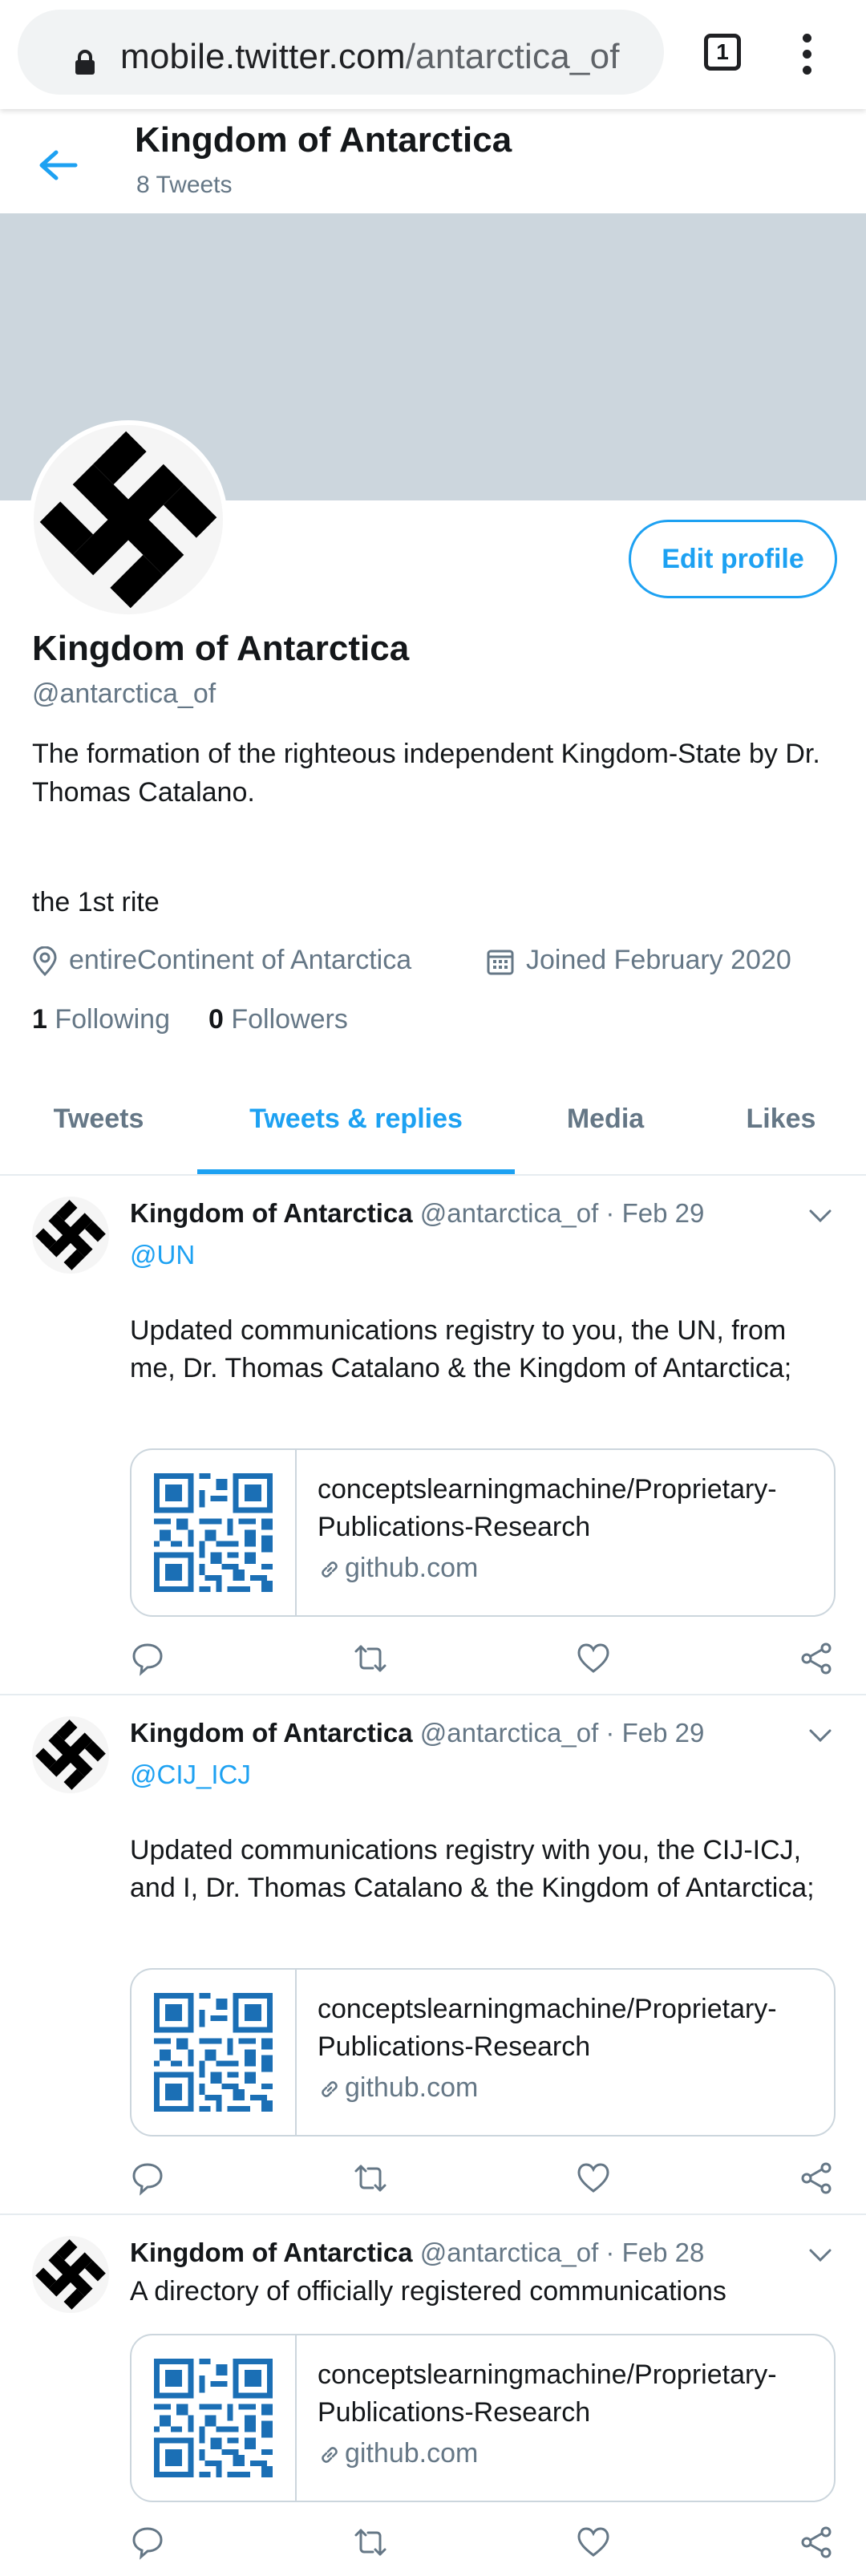 The image size is (866, 2576). Describe the element at coordinates (240, 960) in the screenshot. I see `location-text: entireContinent of Antarctica` at that location.